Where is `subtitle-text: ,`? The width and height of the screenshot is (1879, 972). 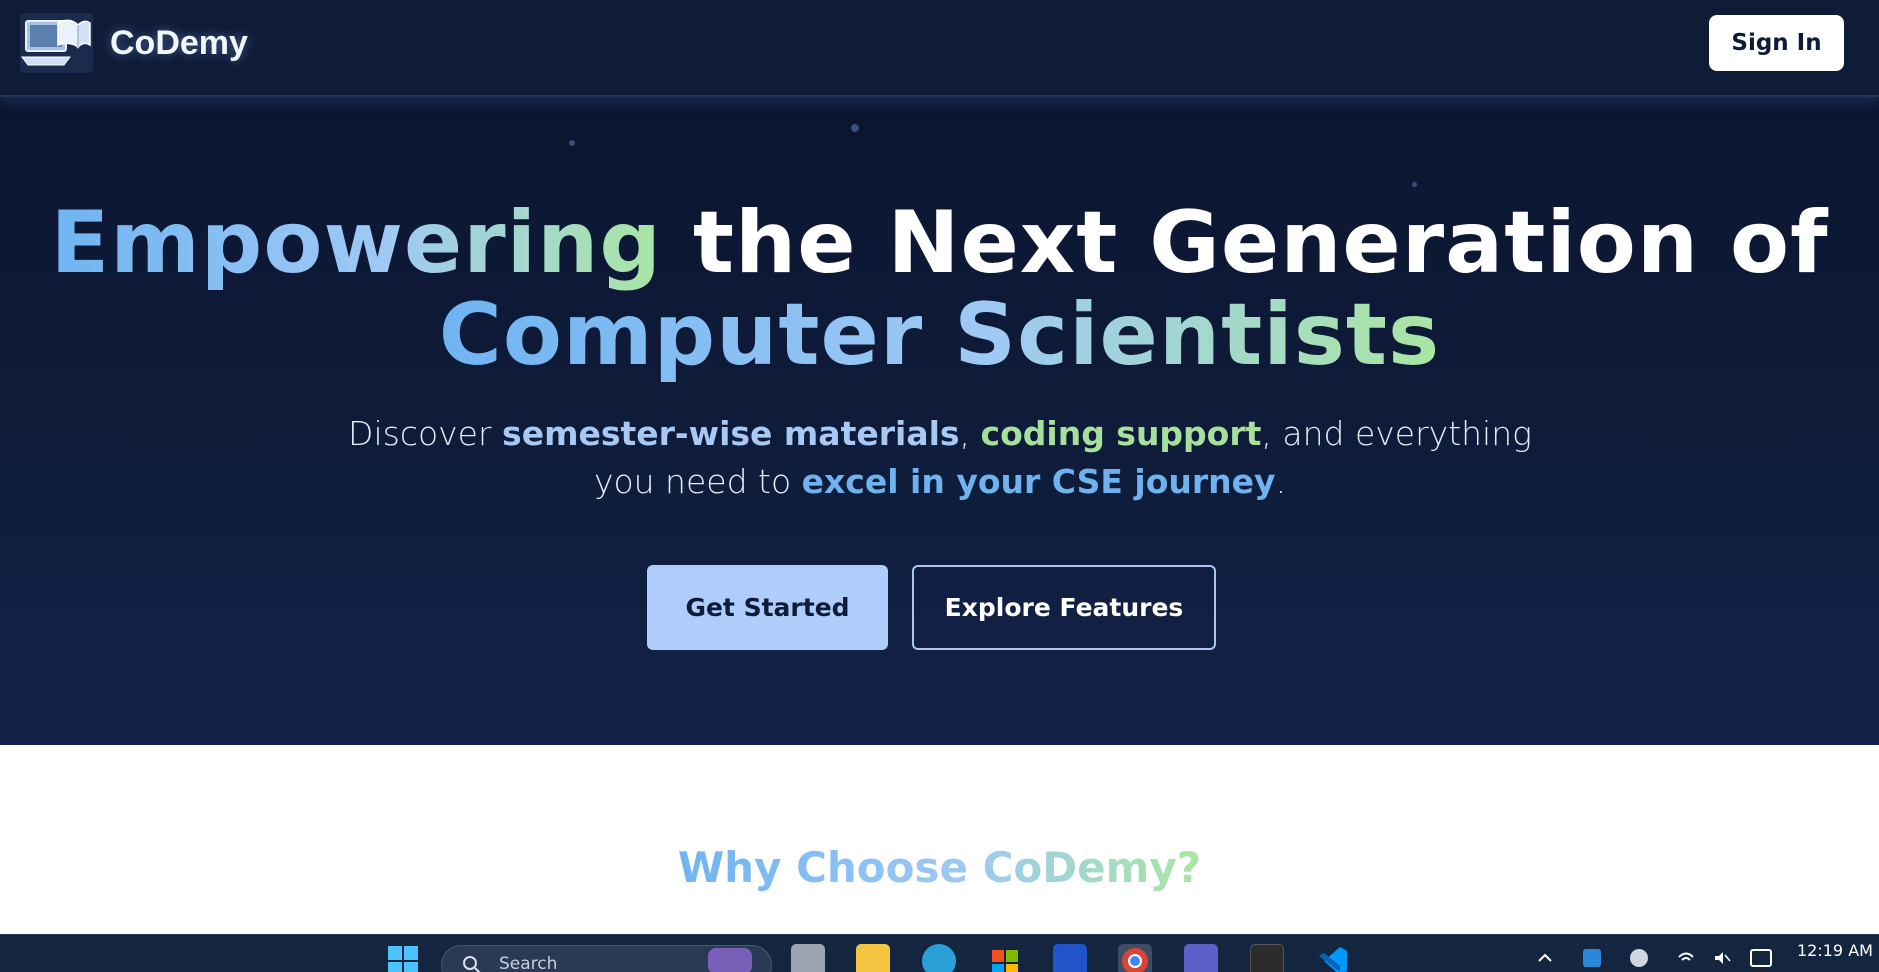
subtitle-text: , is located at coordinates (970, 433).